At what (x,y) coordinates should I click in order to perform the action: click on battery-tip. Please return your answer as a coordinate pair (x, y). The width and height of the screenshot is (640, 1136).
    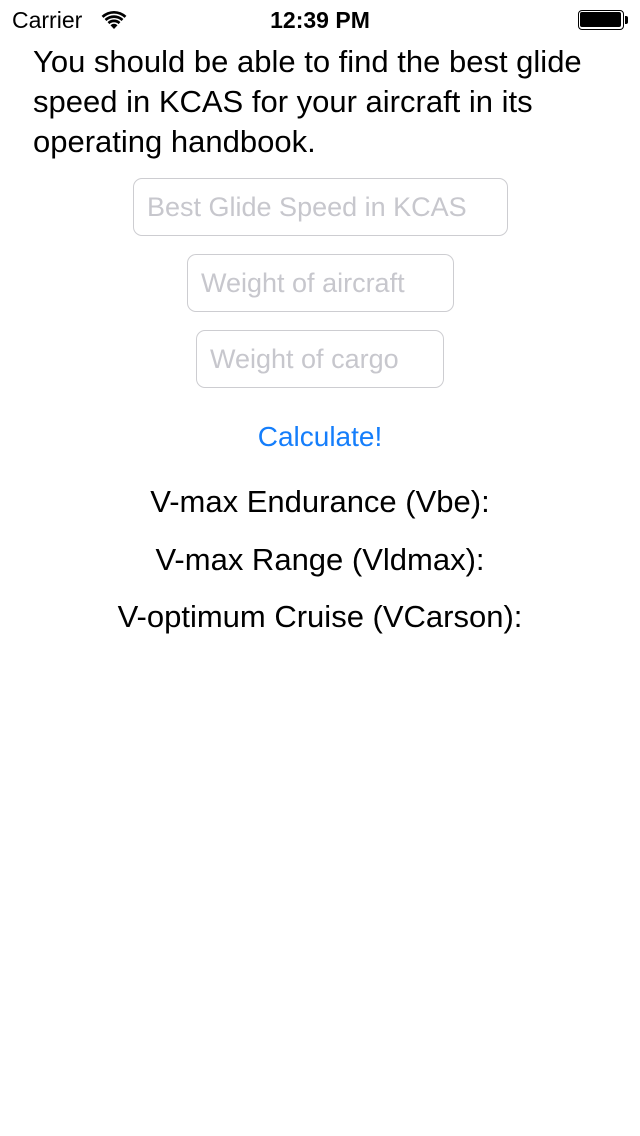
    Looking at the image, I should click on (626, 20).